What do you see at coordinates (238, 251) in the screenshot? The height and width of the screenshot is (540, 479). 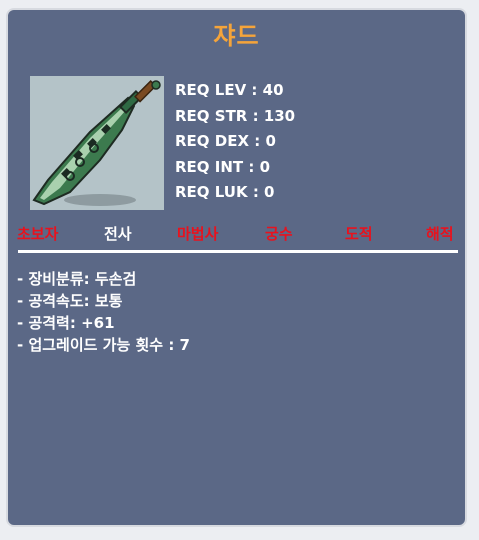 I see `divider` at bounding box center [238, 251].